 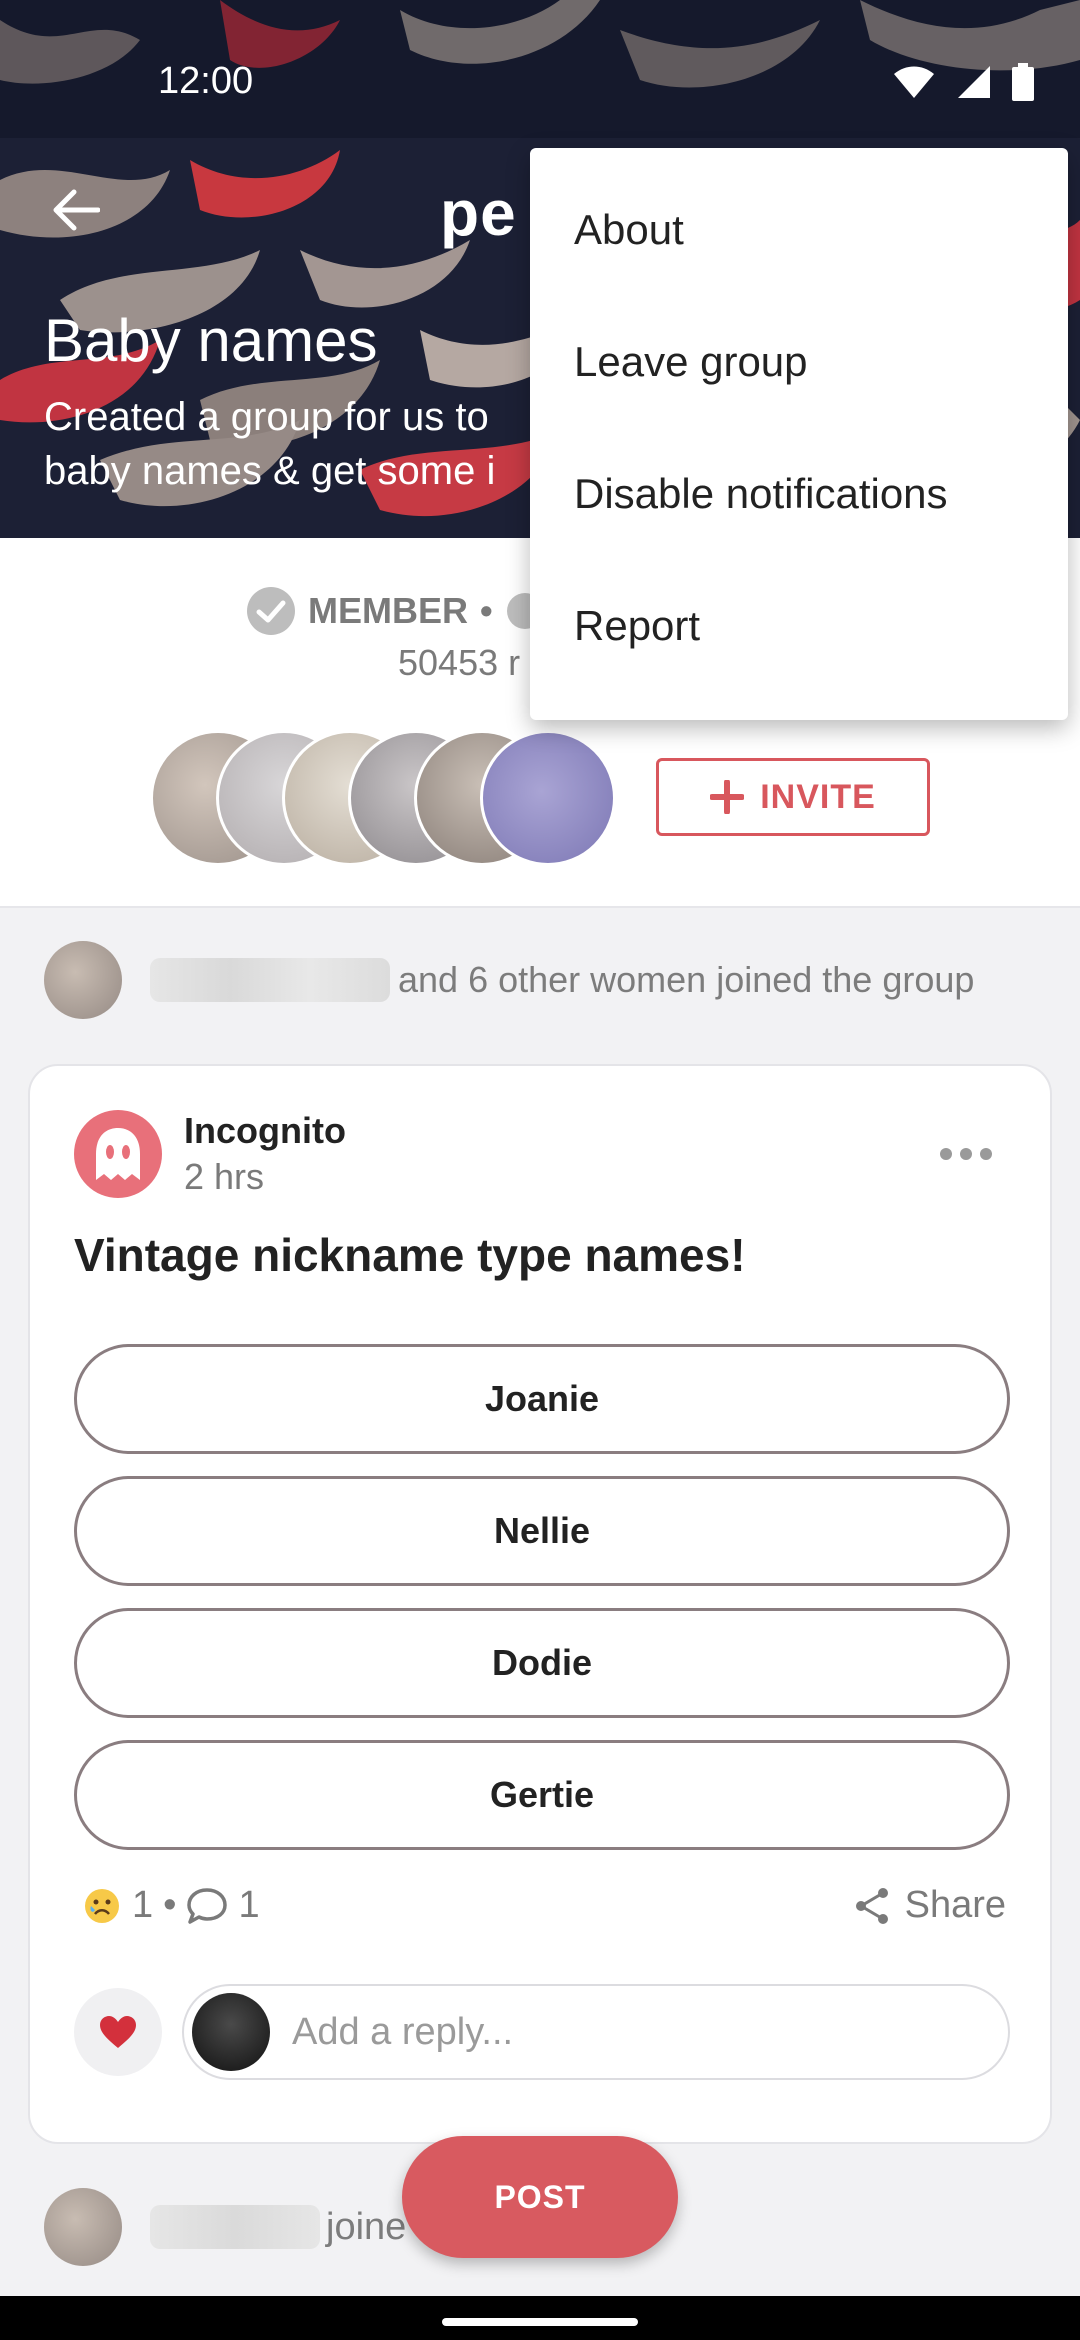 I want to click on reaction-count: 1, so click(x=143, y=1905).